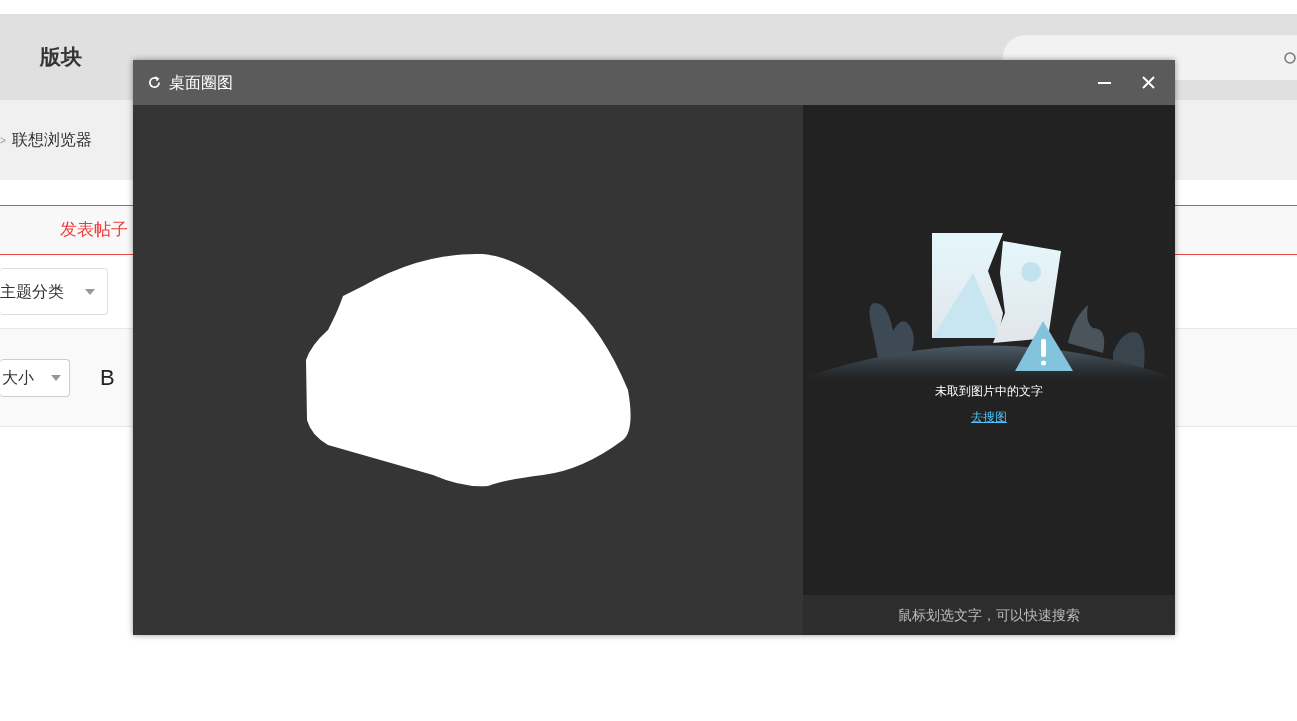 Image resolution: width=1297 pixels, height=721 pixels. I want to click on search-icon, so click(1290, 57).